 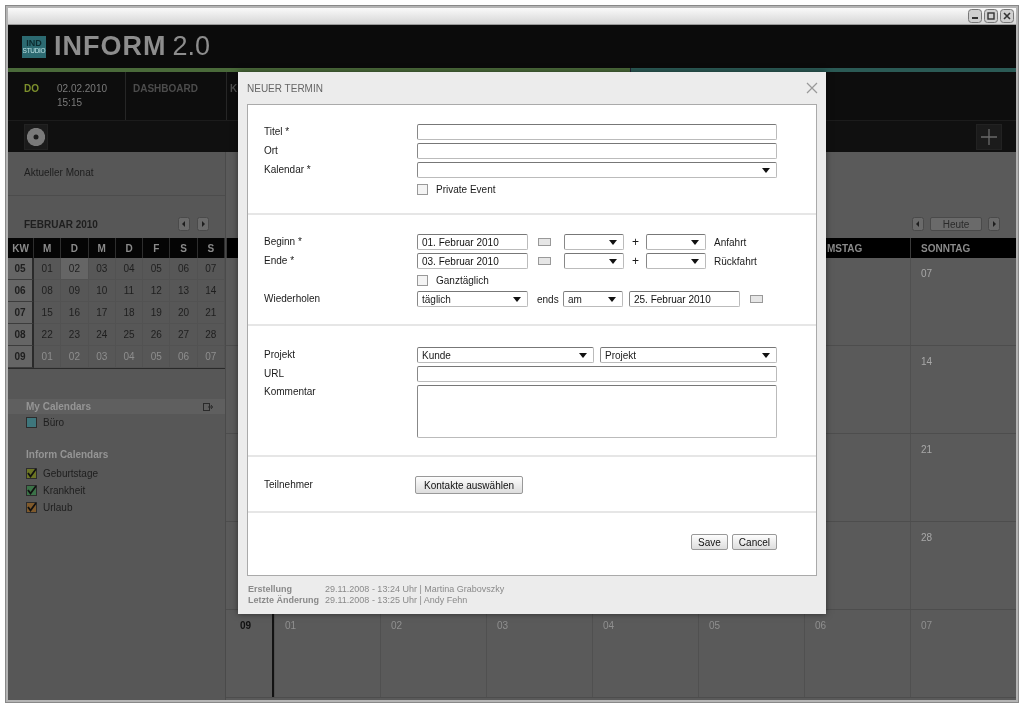 What do you see at coordinates (129, 335) in the screenshot?
I see `calendar-day: 25` at bounding box center [129, 335].